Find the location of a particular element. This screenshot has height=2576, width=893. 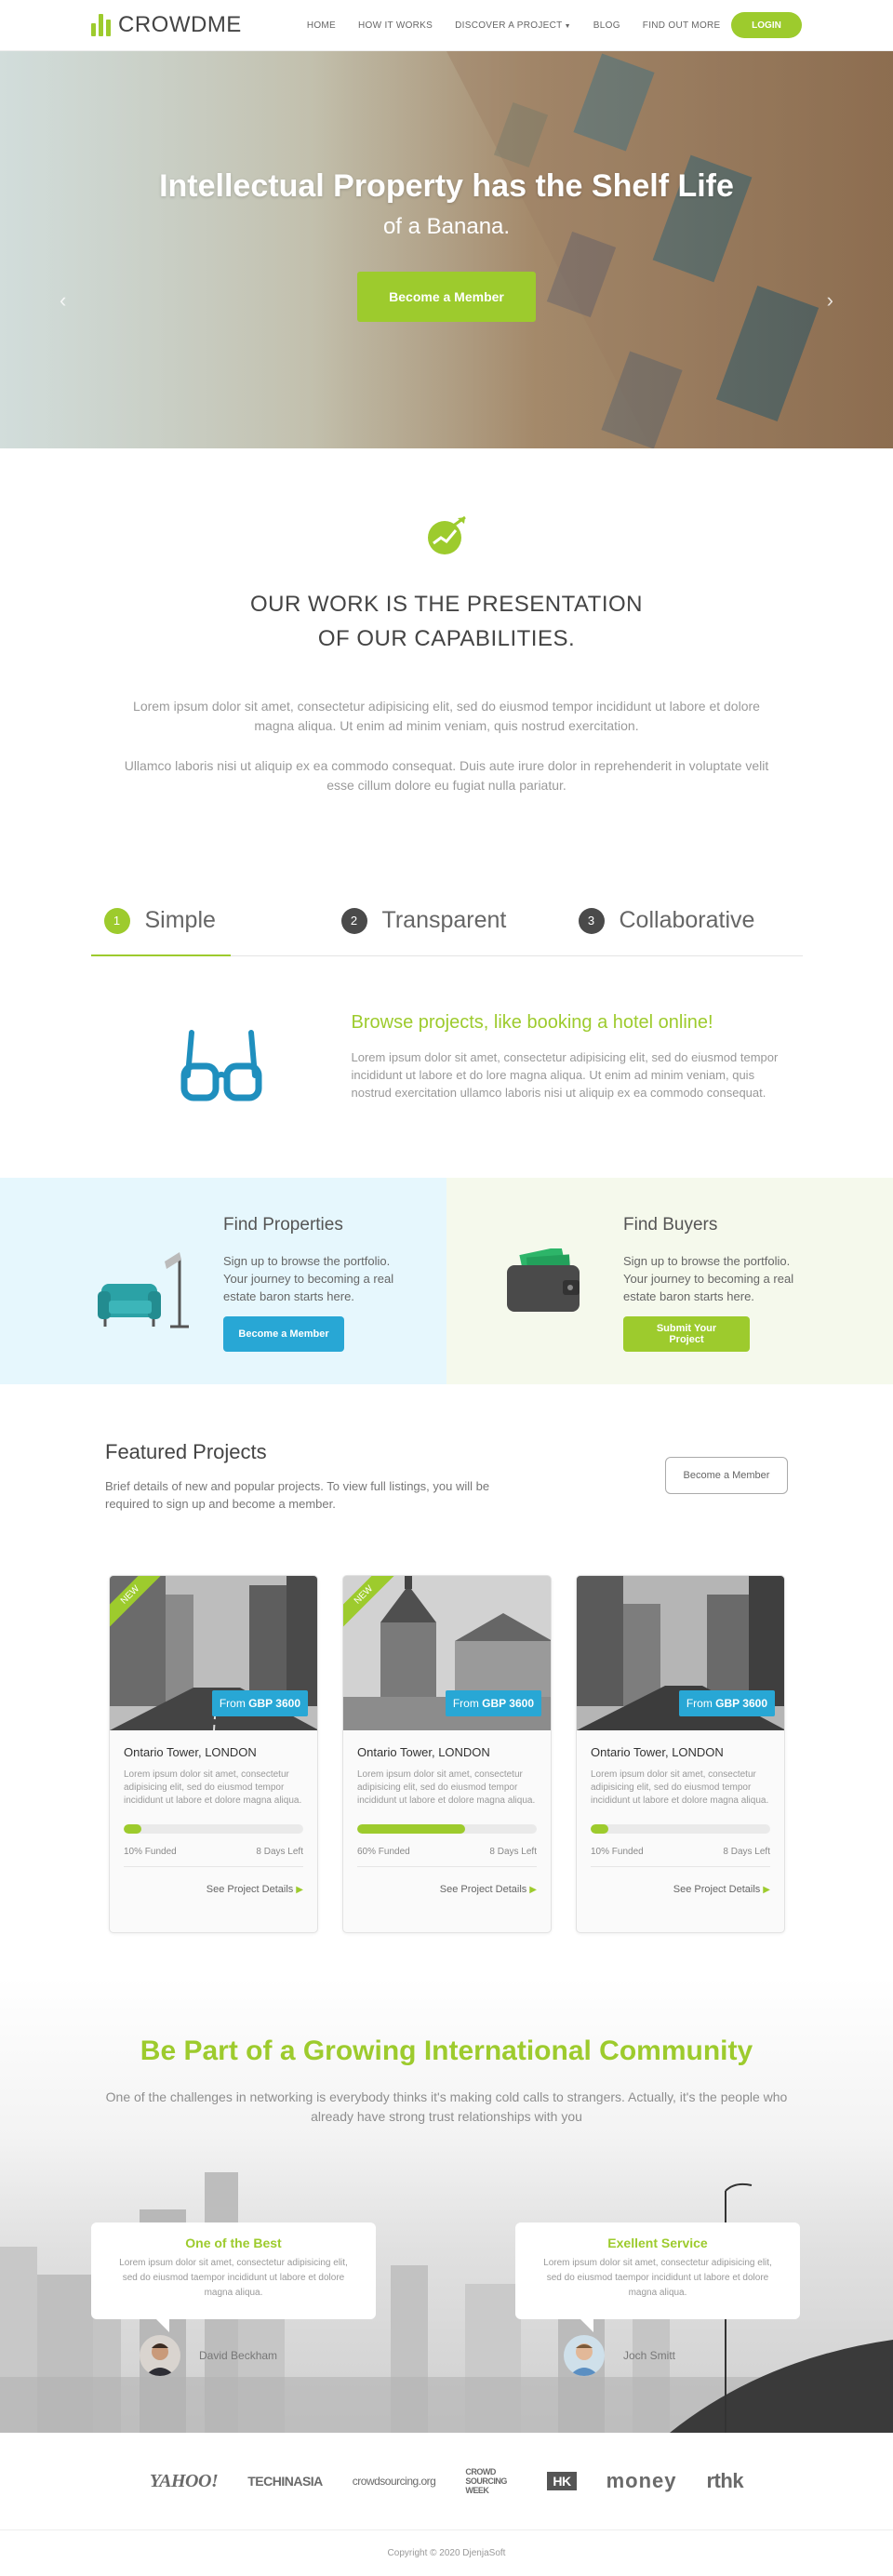

footer: Copyright © 2020 DjenjaSoft is located at coordinates (446, 2553).